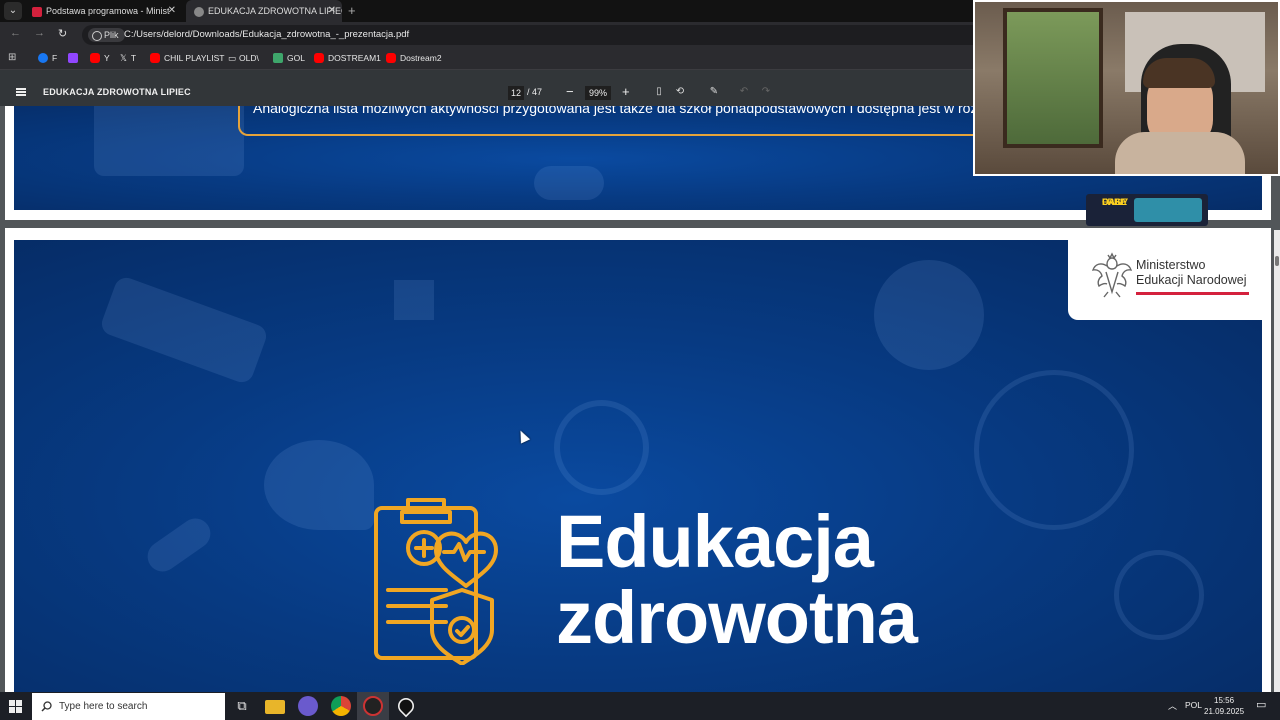  I want to click on forward-icon: →, so click(39, 33).